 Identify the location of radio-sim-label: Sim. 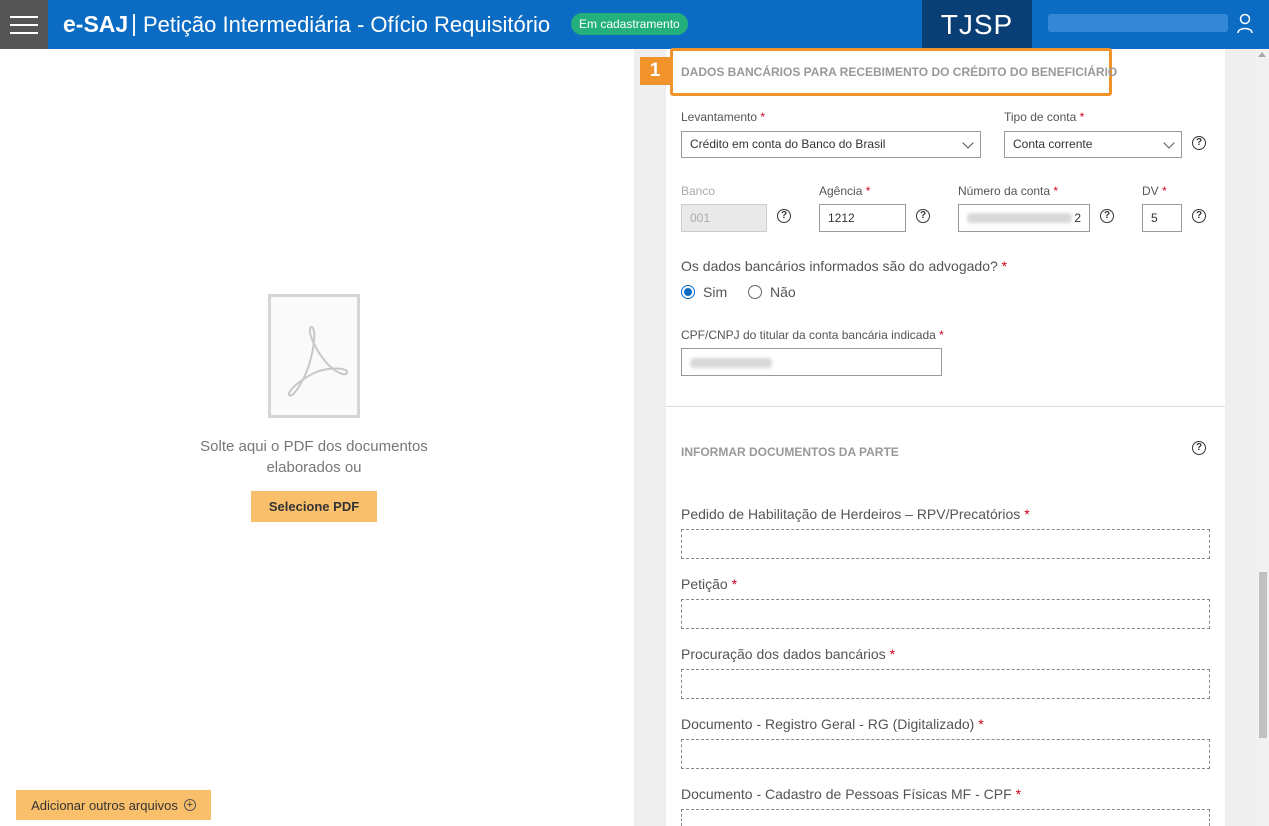
(715, 292).